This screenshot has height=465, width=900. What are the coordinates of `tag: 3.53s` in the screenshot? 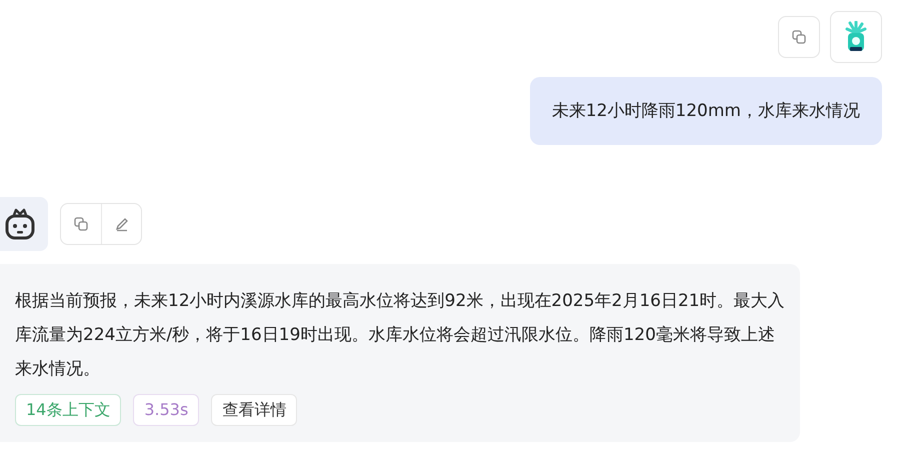 It's located at (166, 410).